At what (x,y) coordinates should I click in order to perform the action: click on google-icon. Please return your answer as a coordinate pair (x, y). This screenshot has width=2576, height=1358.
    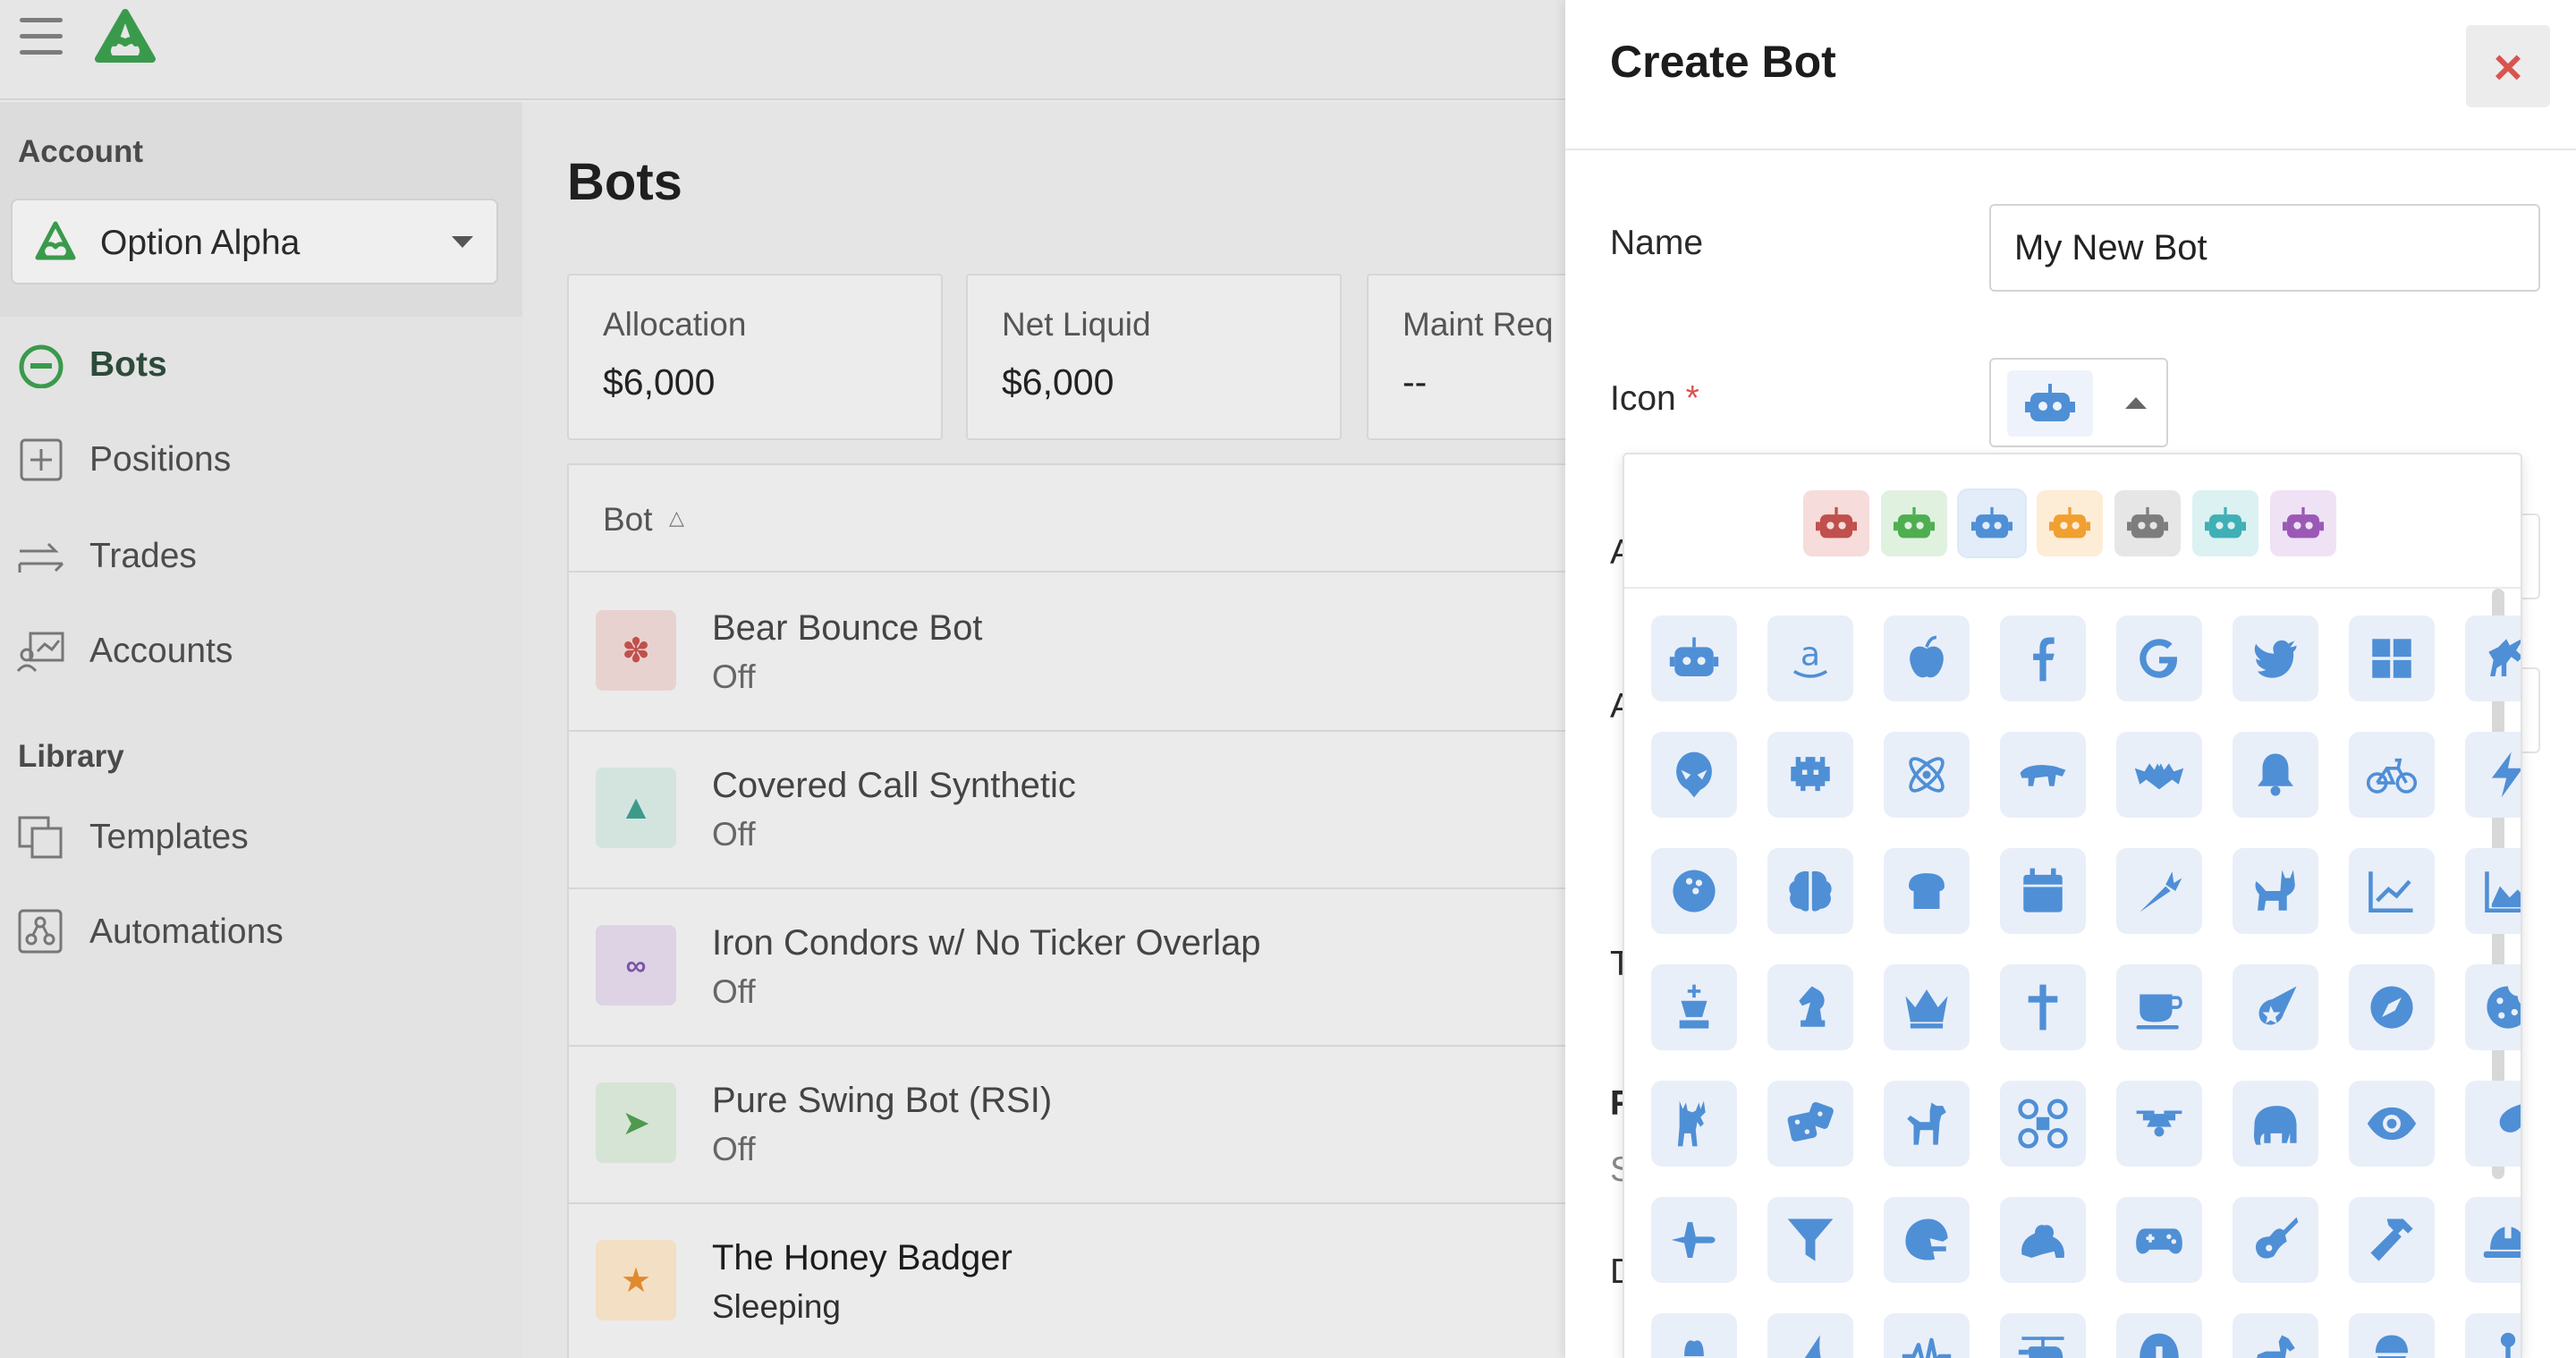
    Looking at the image, I should click on (2159, 658).